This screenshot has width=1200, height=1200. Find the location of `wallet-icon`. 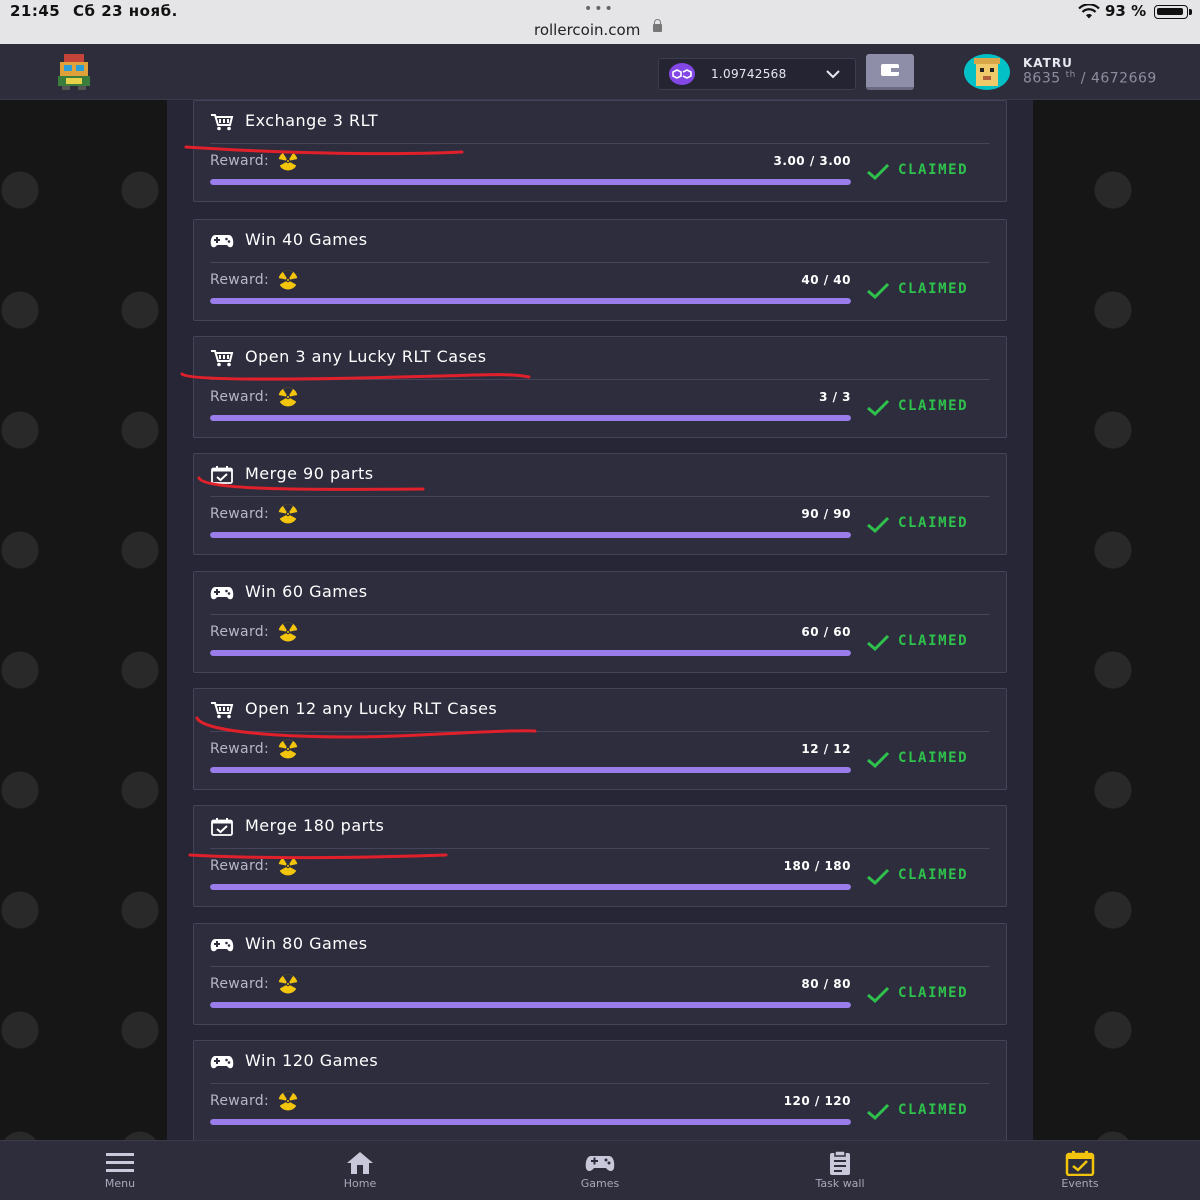

wallet-icon is located at coordinates (890, 70).